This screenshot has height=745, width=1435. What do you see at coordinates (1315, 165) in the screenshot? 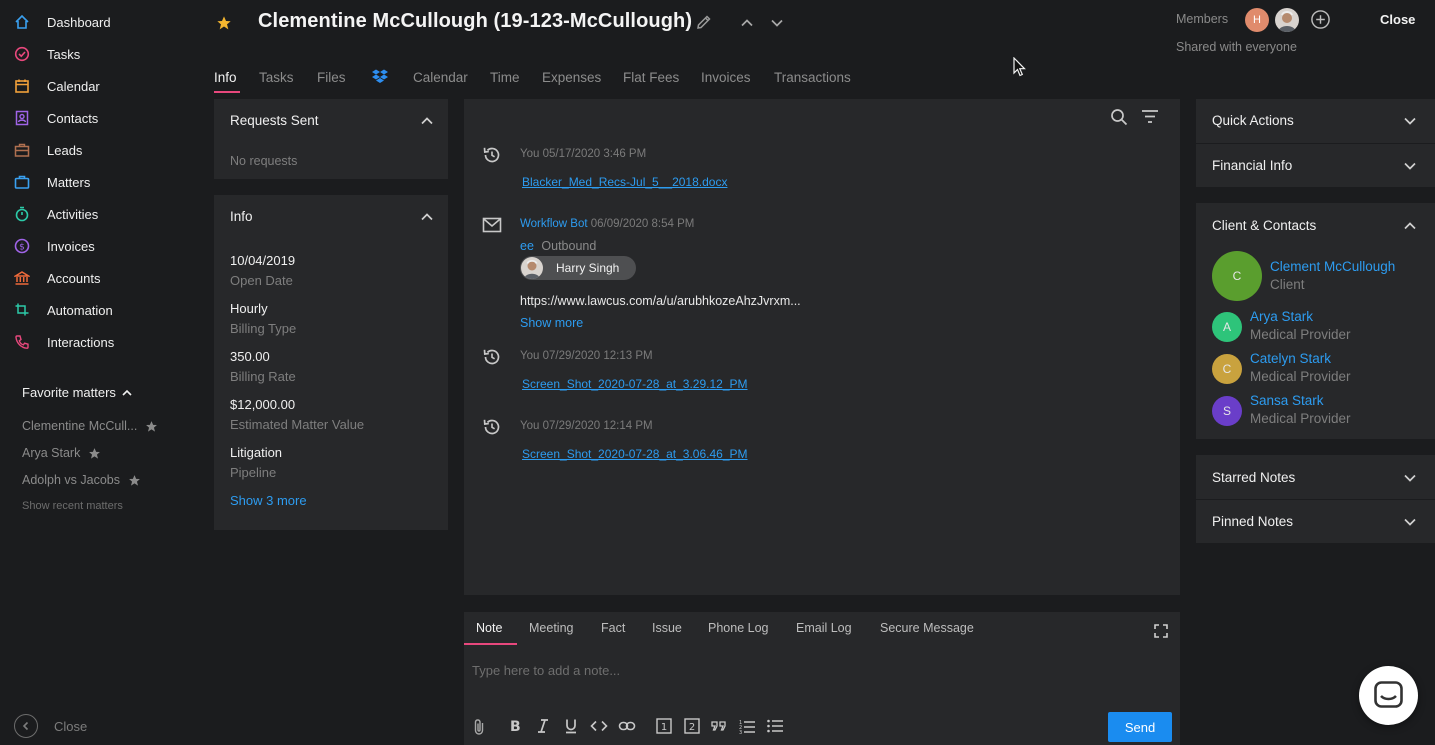
I see `financial-info-panel: Financial Info` at bounding box center [1315, 165].